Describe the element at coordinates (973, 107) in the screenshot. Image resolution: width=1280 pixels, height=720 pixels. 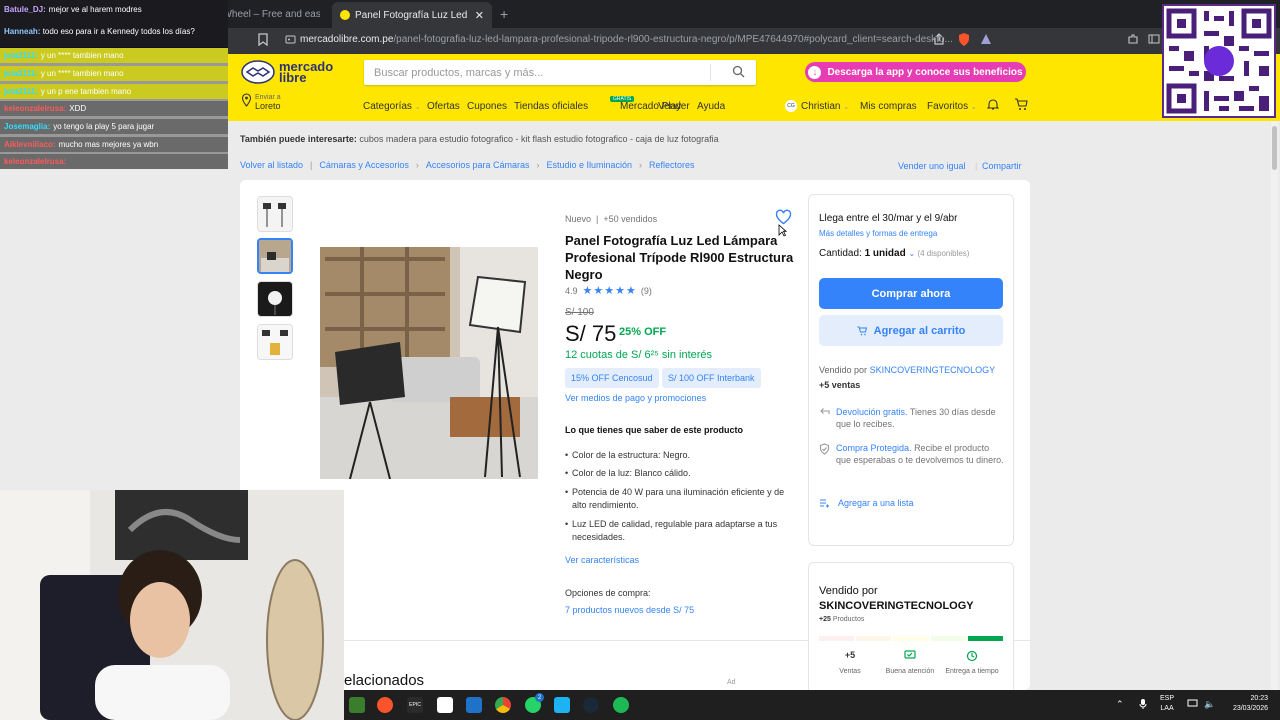
I see `chevron-down-icon: ⌄` at that location.